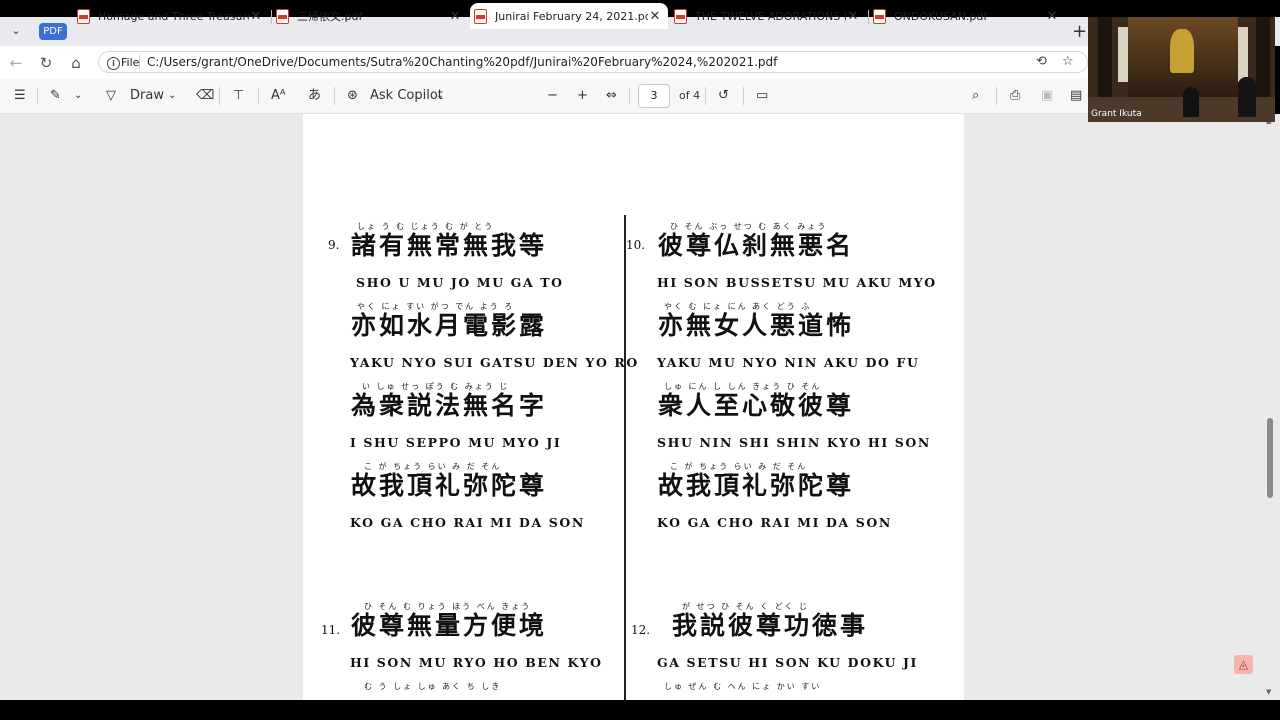  I want to click on highlight-icon: ✎, so click(55, 96).